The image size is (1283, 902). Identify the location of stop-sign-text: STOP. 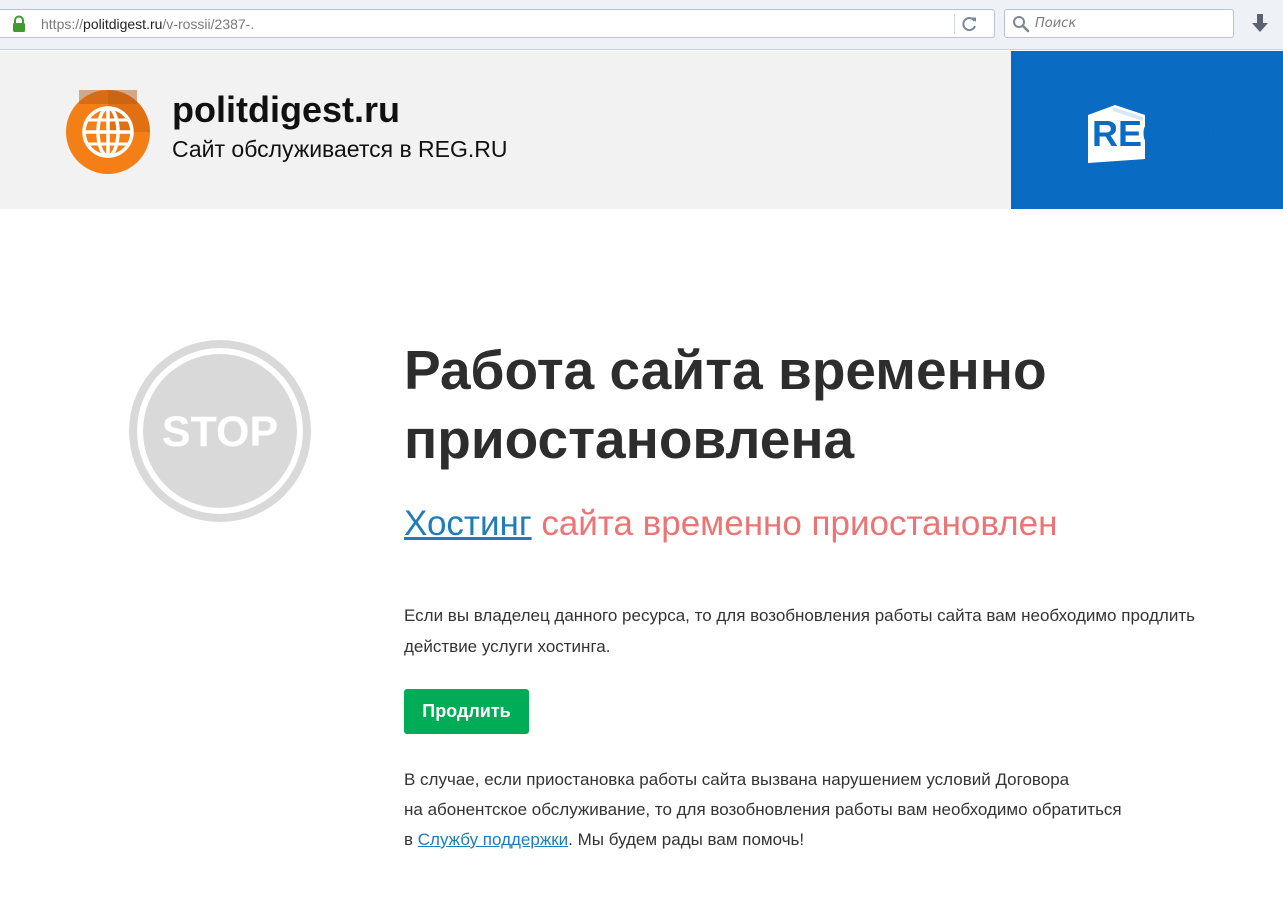
(220, 432).